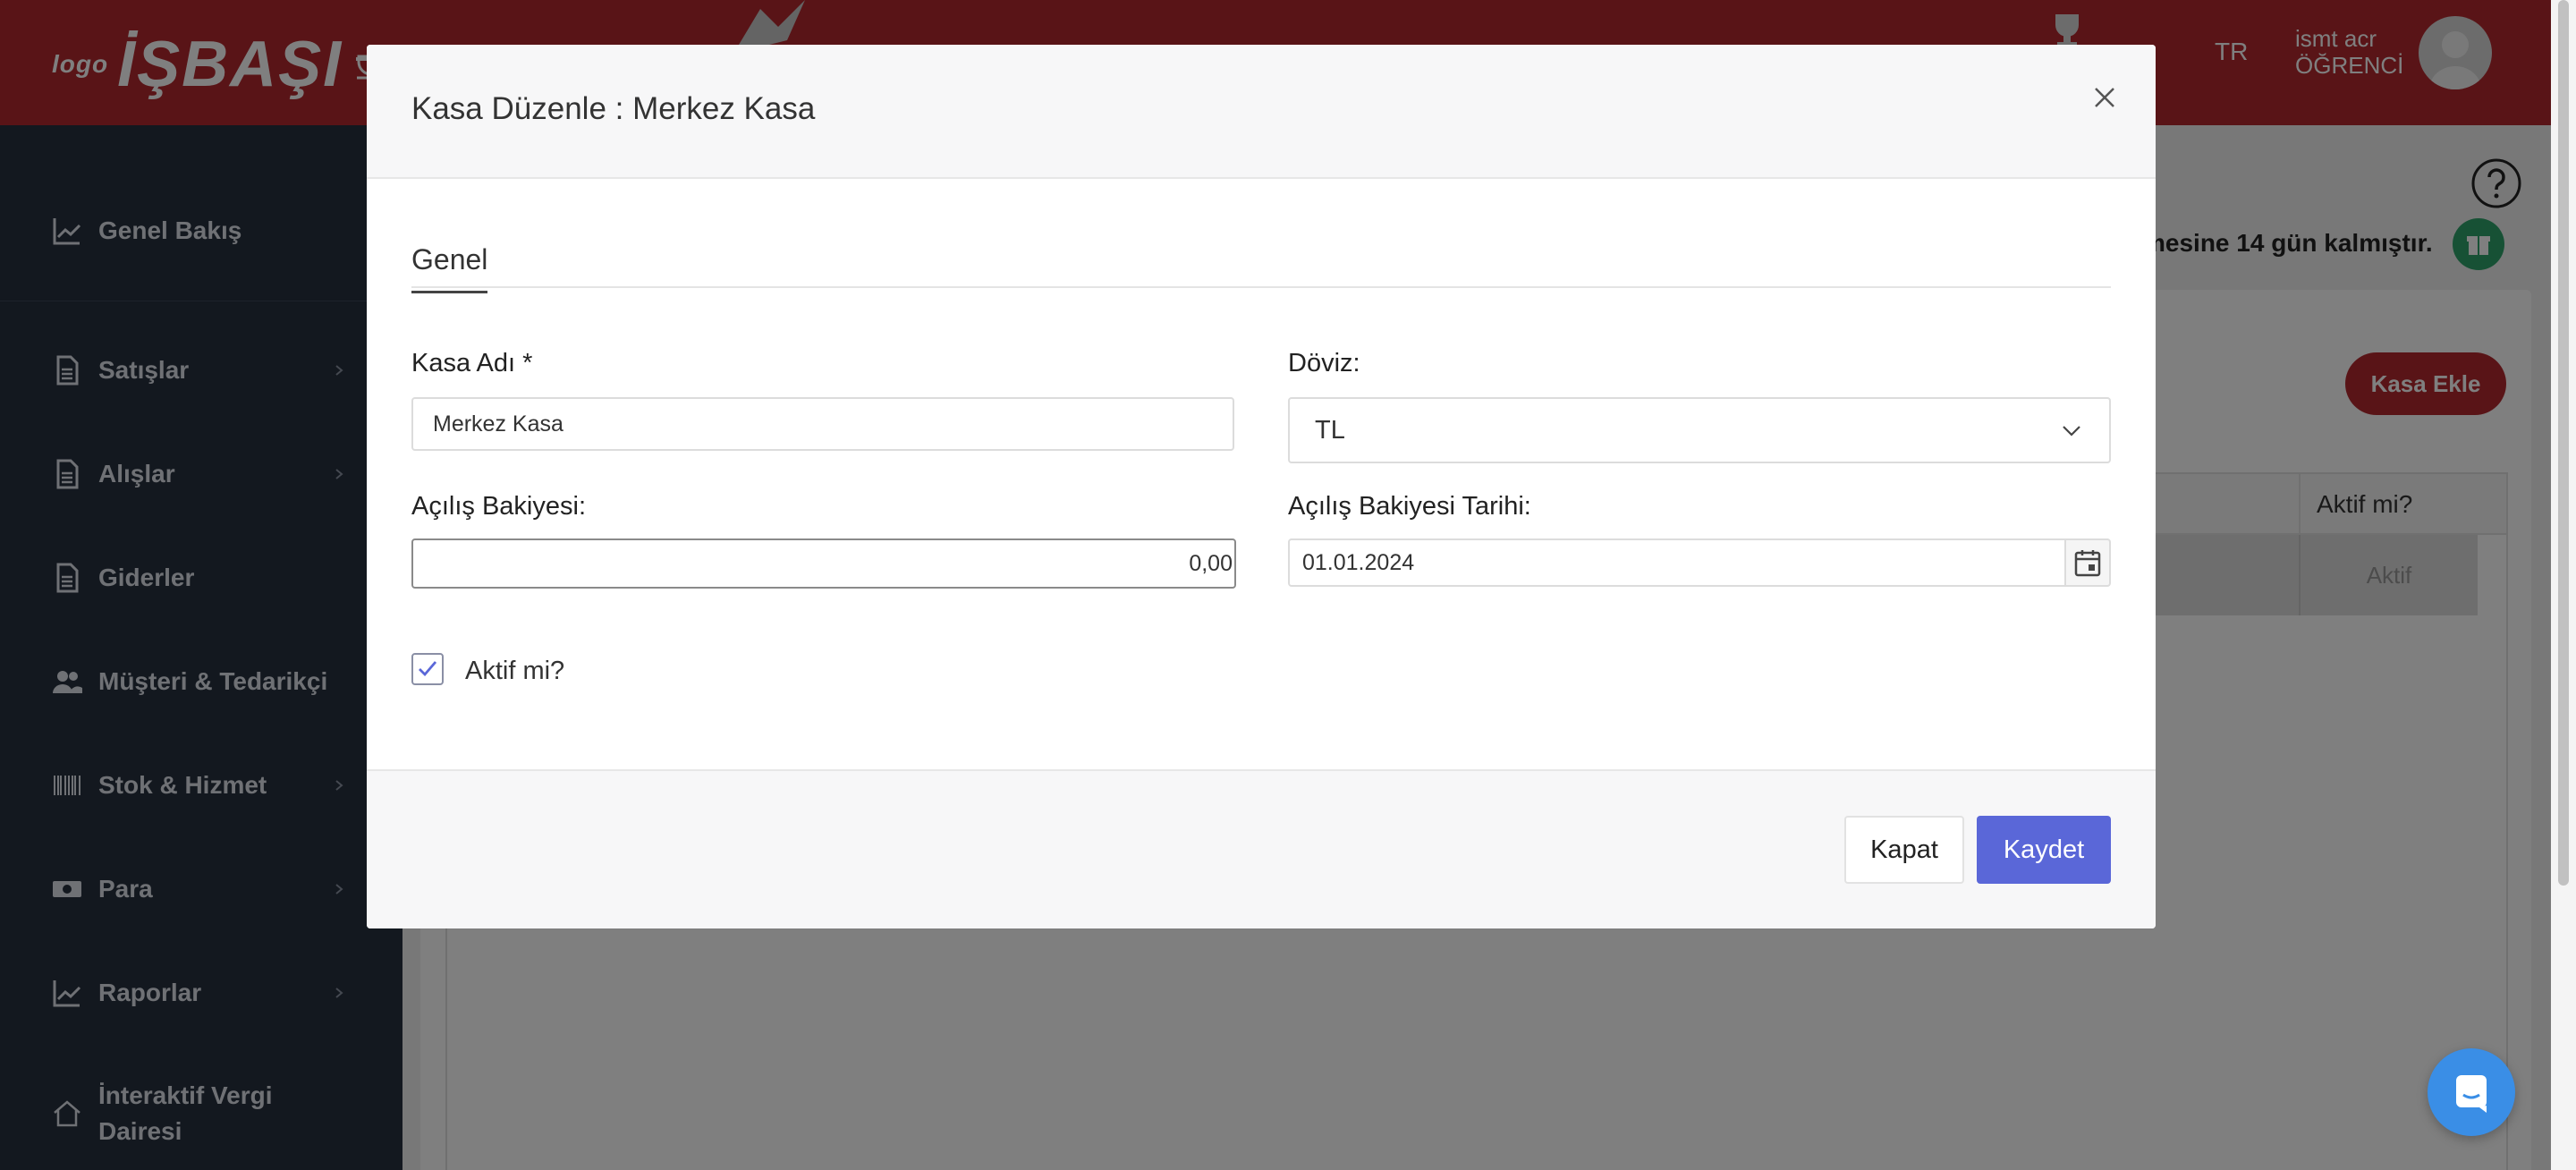 This screenshot has height=1170, width=2576. What do you see at coordinates (1261, 112) in the screenshot?
I see `modal-header: Kasa Düzenle : Merkez Kasa` at bounding box center [1261, 112].